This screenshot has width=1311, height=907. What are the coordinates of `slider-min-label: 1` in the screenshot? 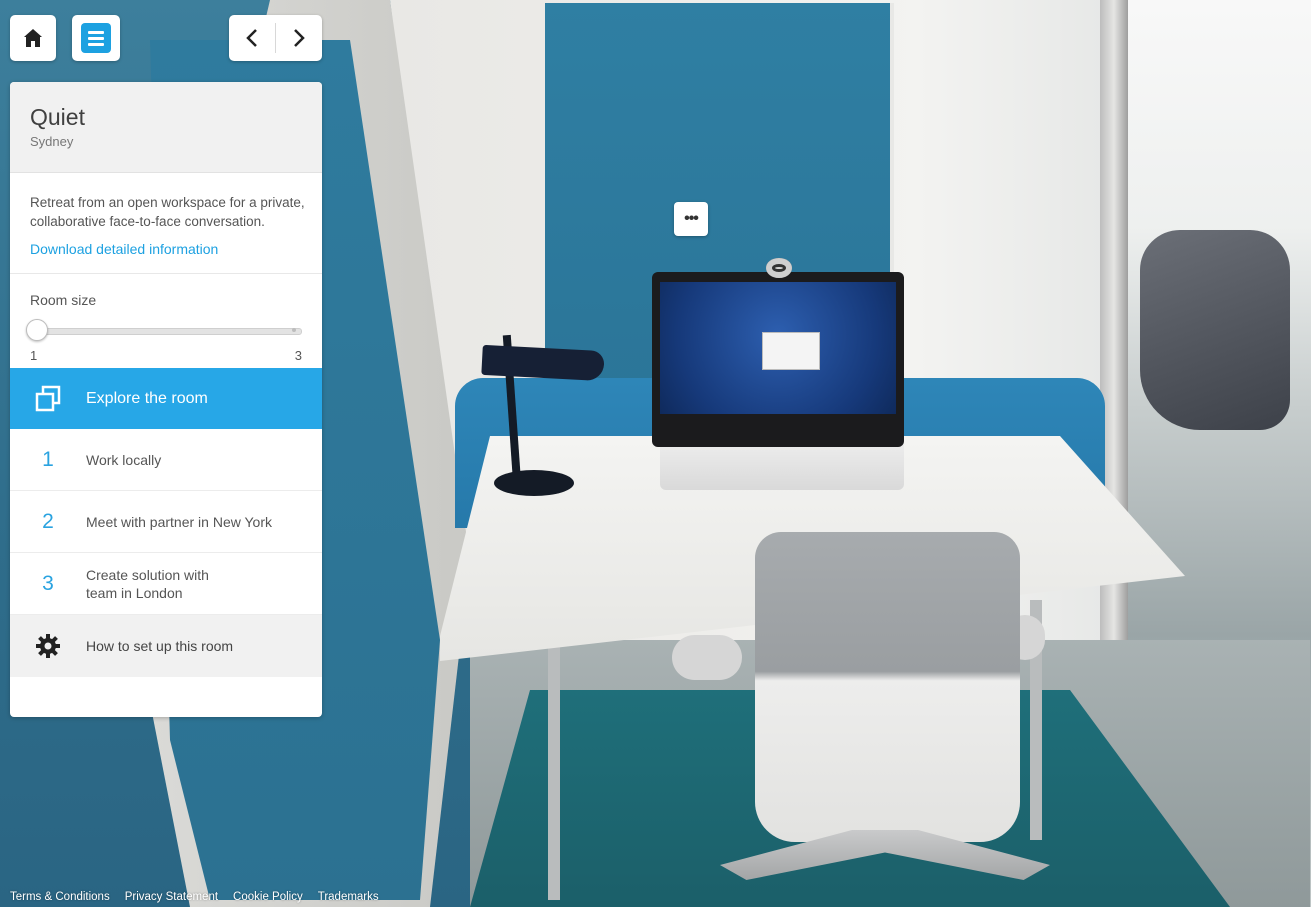 It's located at (34, 355).